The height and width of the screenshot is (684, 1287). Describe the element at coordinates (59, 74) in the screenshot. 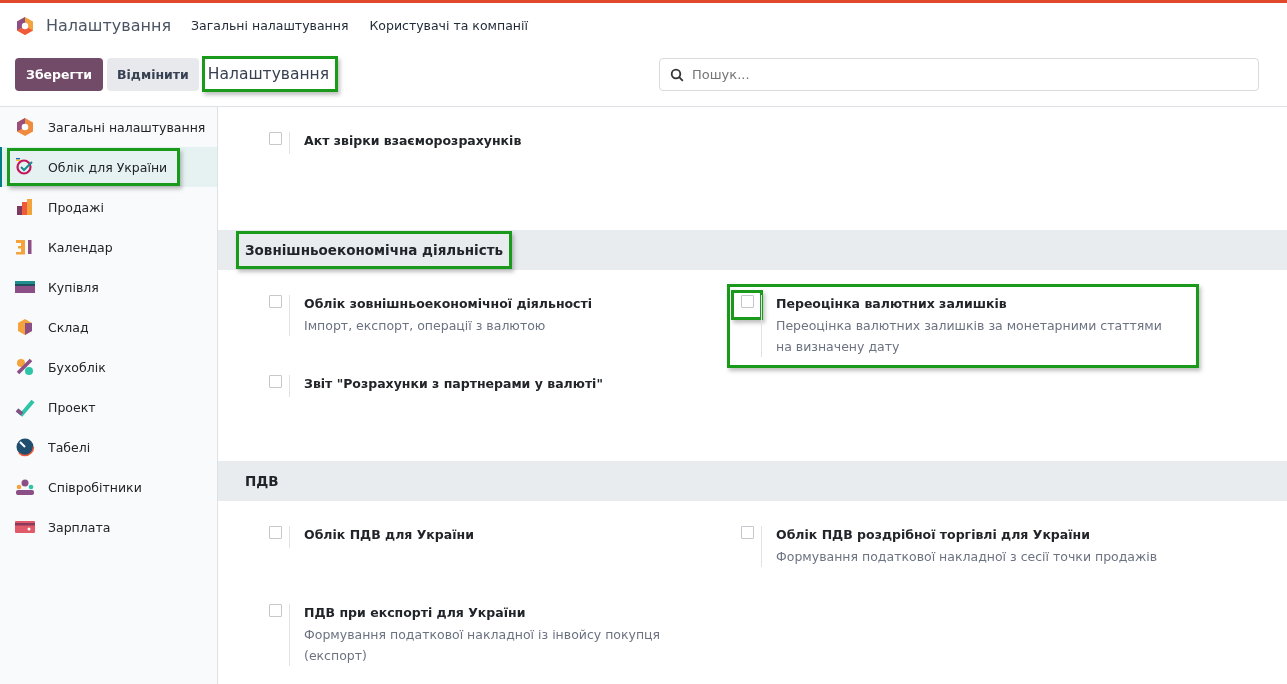

I see `save-button: Зберегти` at that location.